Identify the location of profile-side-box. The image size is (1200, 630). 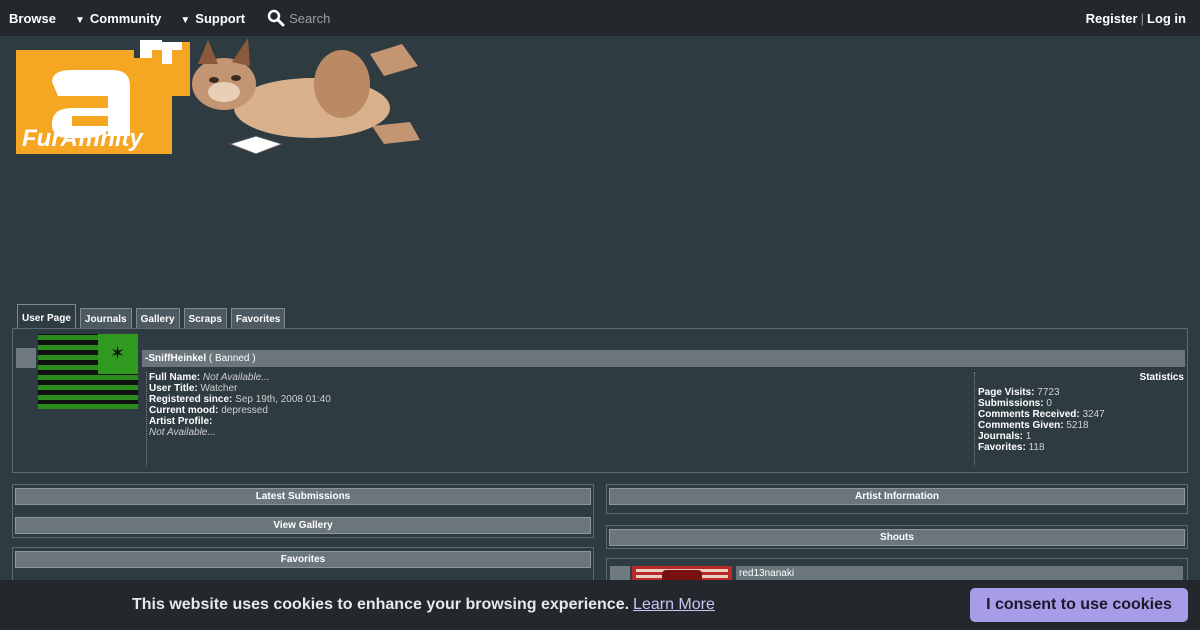
(26, 358).